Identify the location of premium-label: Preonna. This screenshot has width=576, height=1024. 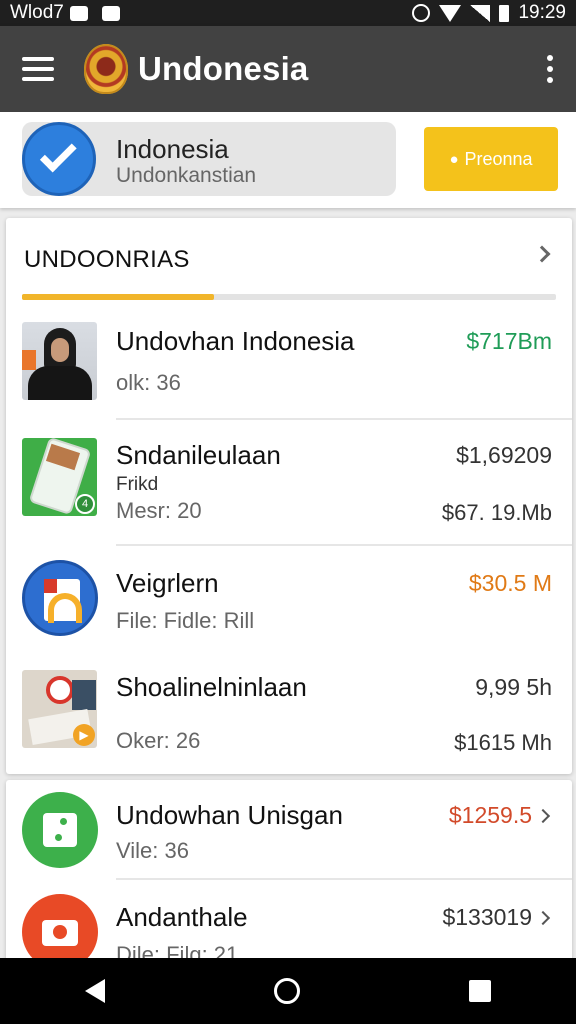
(498, 158).